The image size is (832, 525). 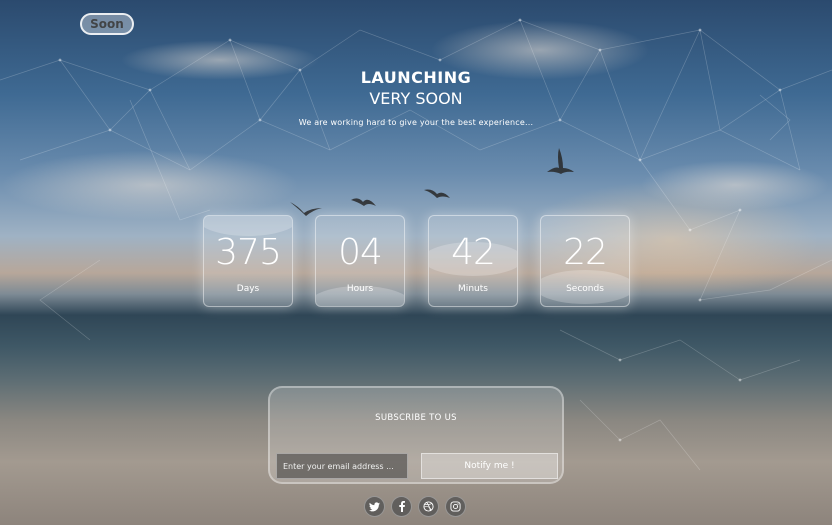 What do you see at coordinates (473, 289) in the screenshot?
I see `countdown-minutes-label: Minuts` at bounding box center [473, 289].